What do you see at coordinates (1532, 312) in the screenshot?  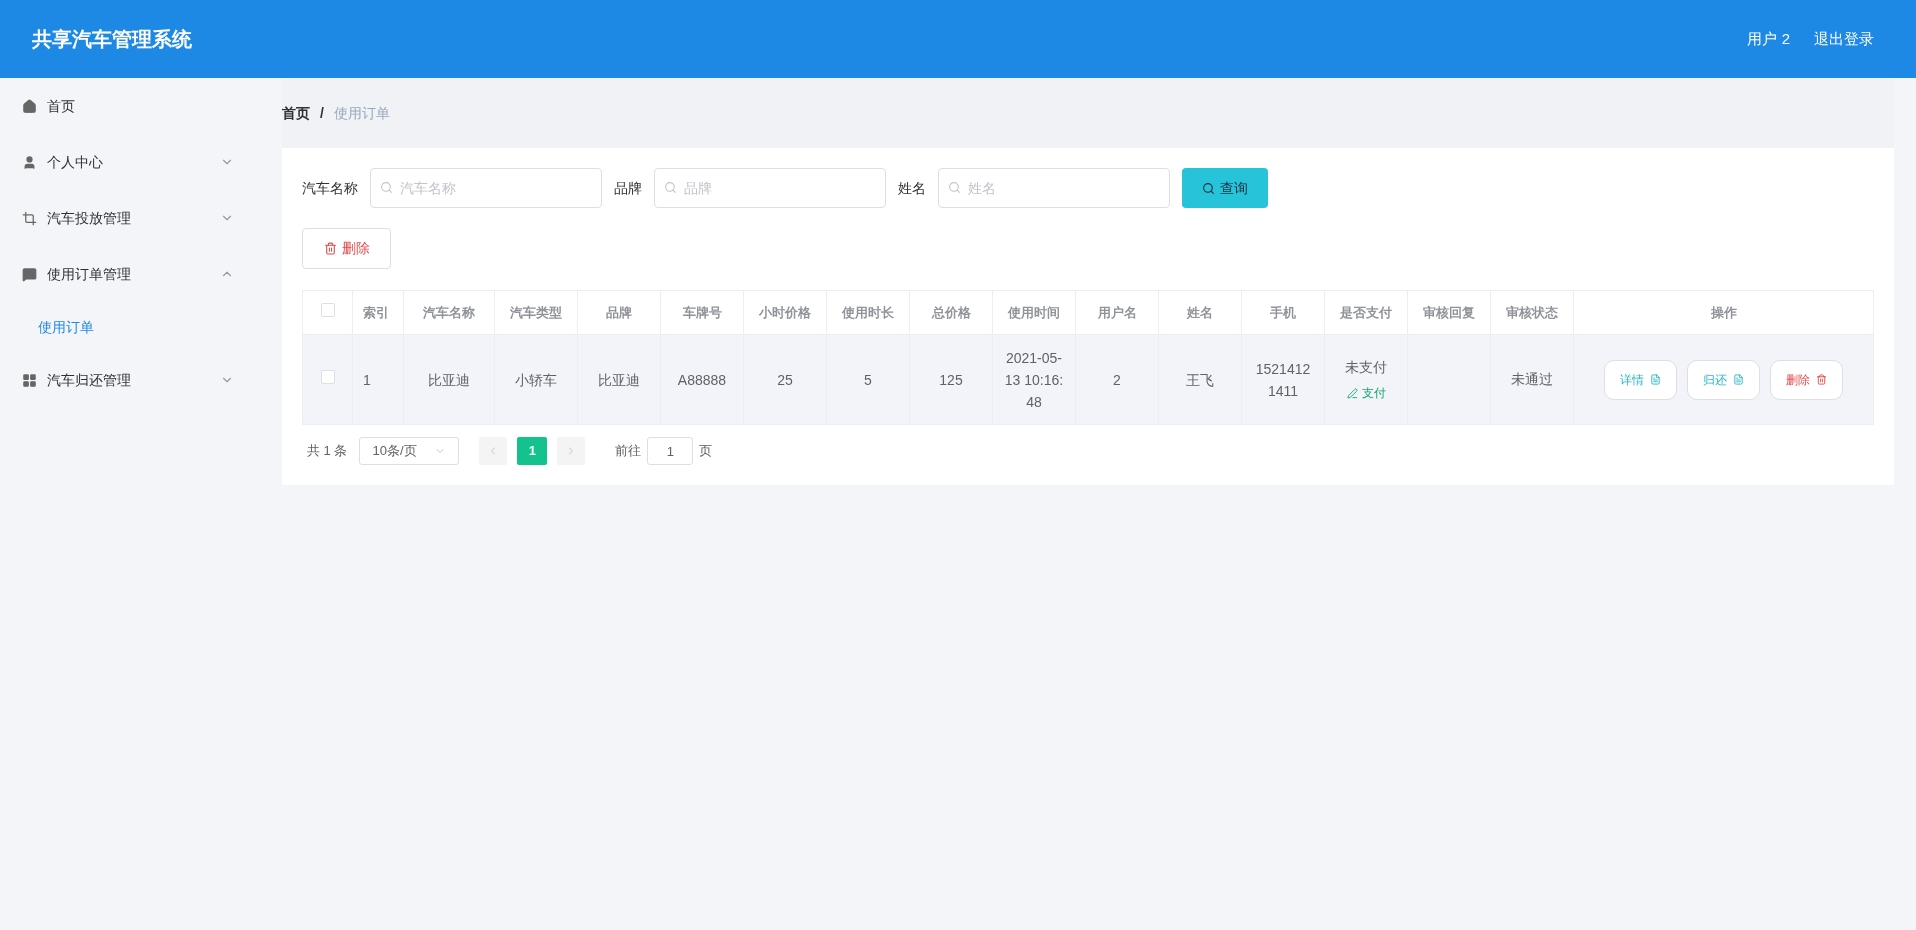 I see `column-header: 审核状态` at bounding box center [1532, 312].